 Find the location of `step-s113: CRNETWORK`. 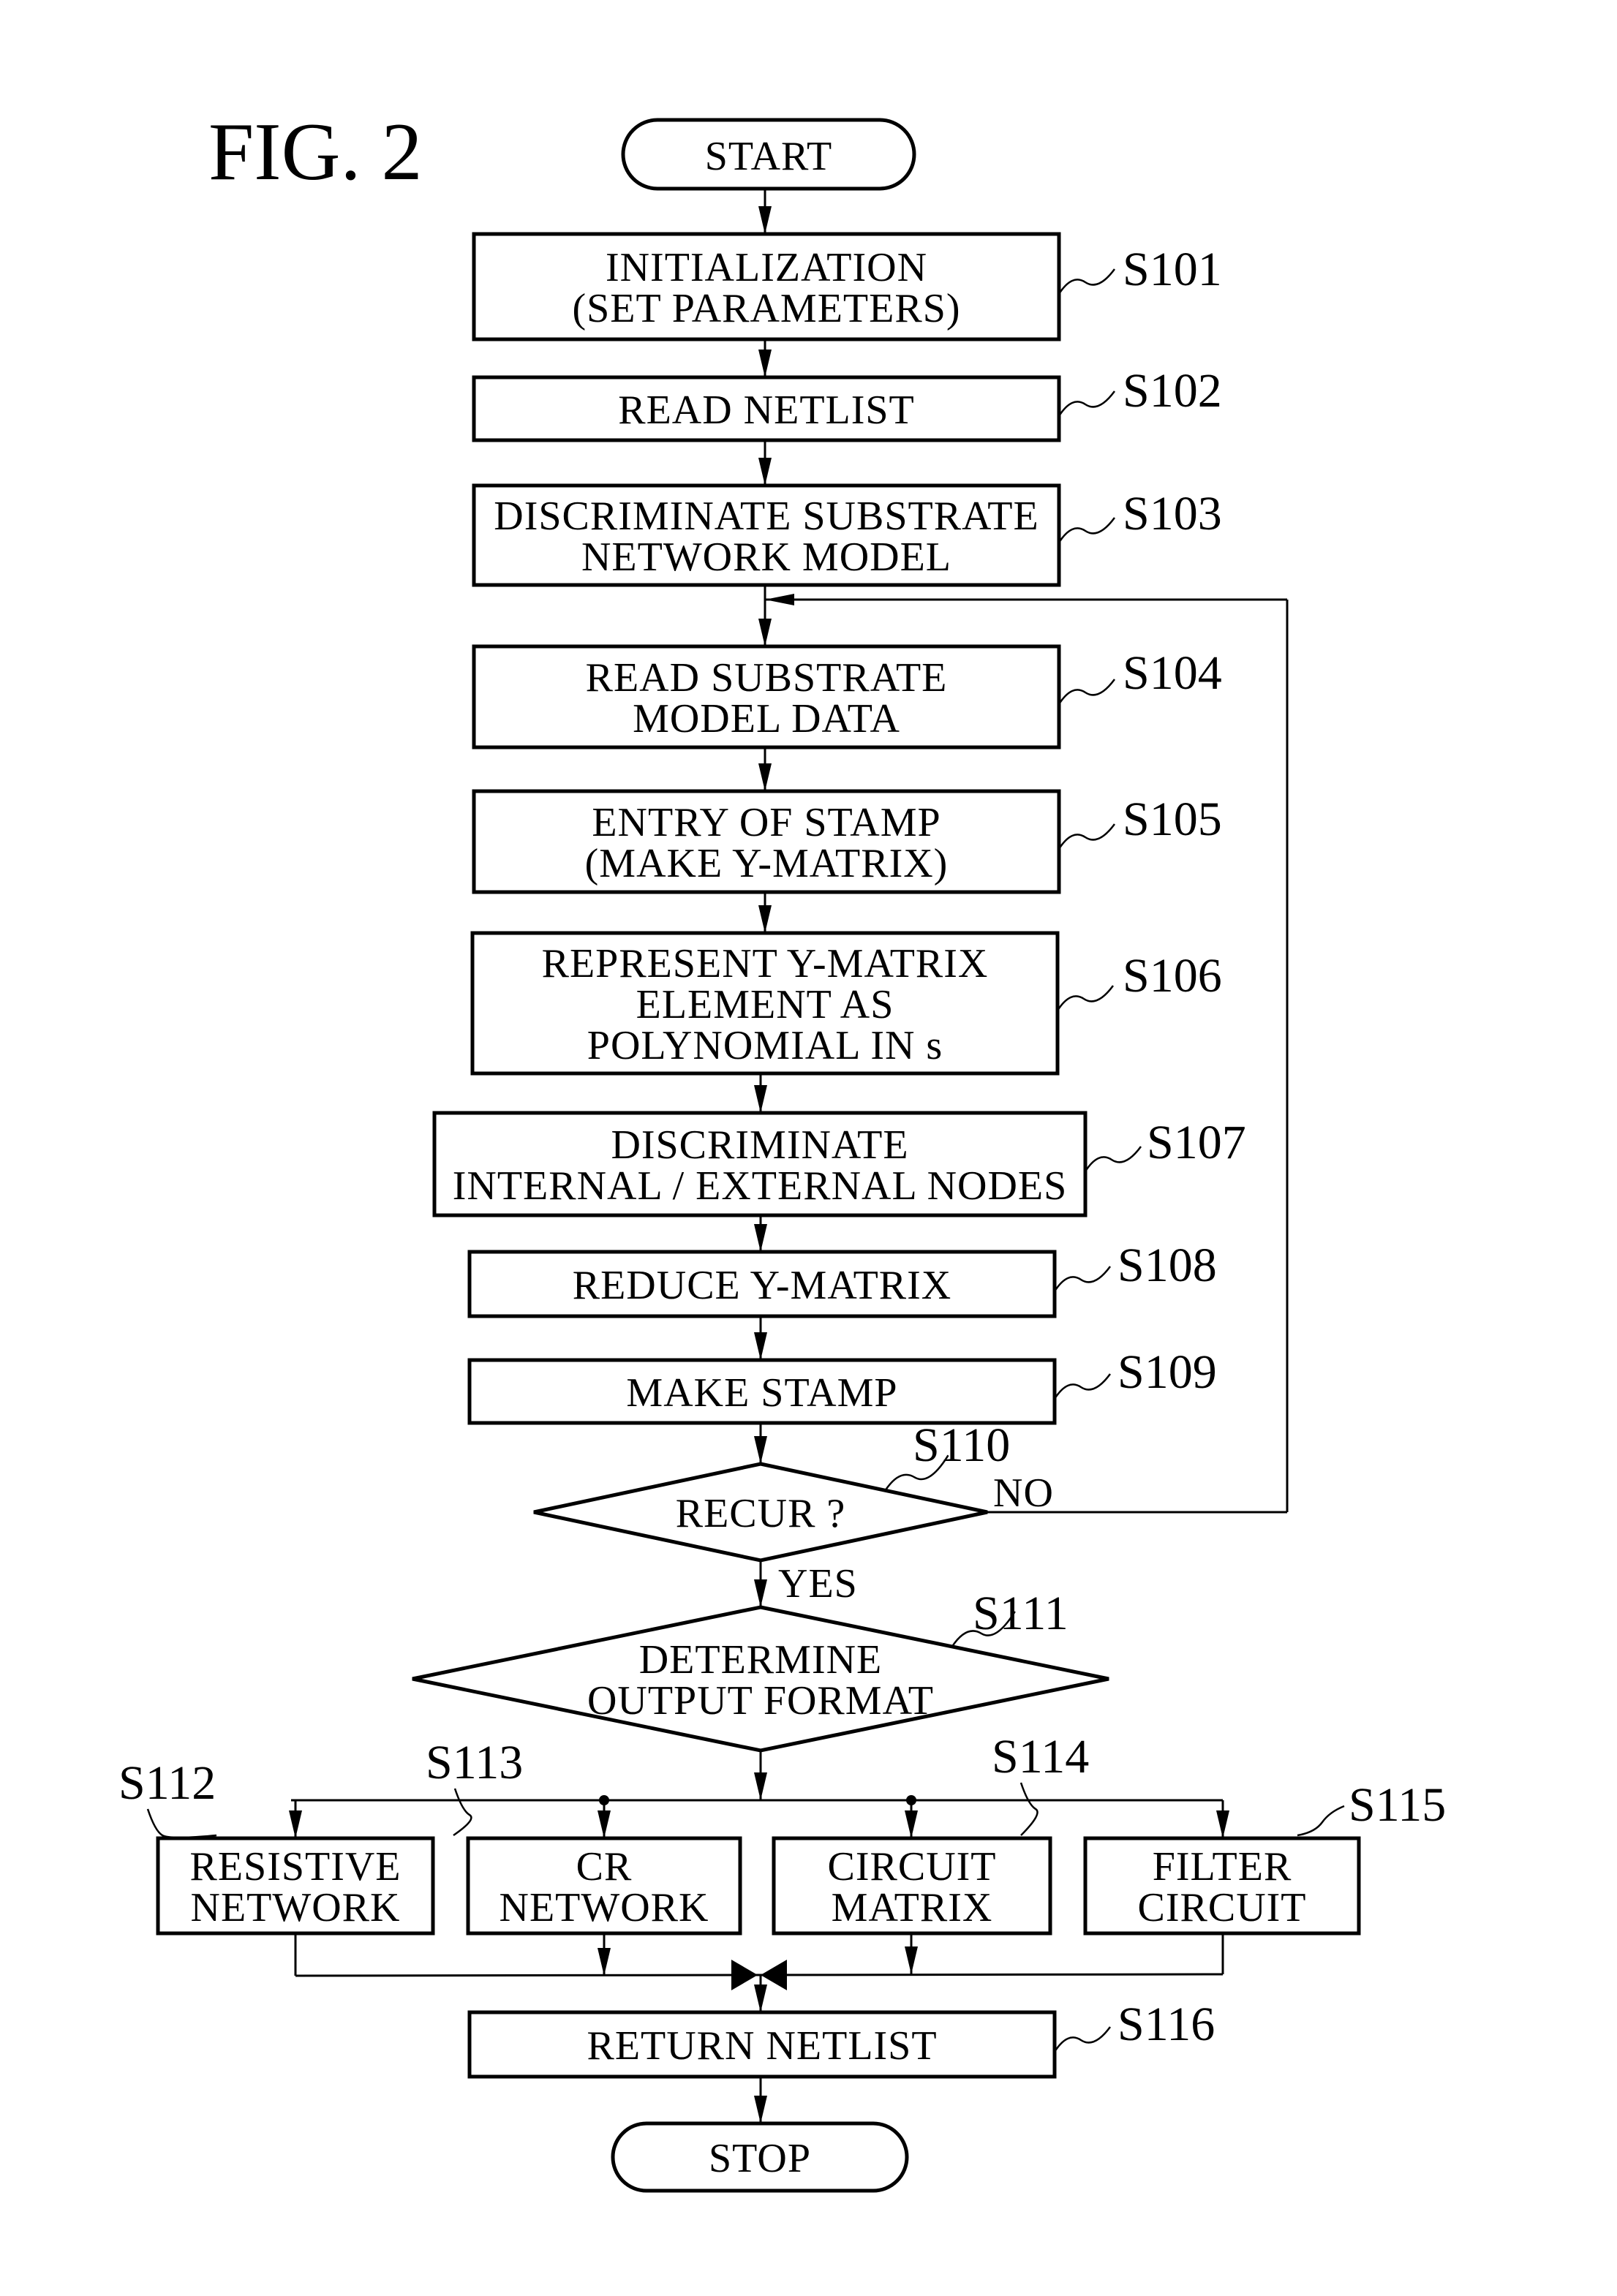

step-s113: CRNETWORK is located at coordinates (604, 1886).